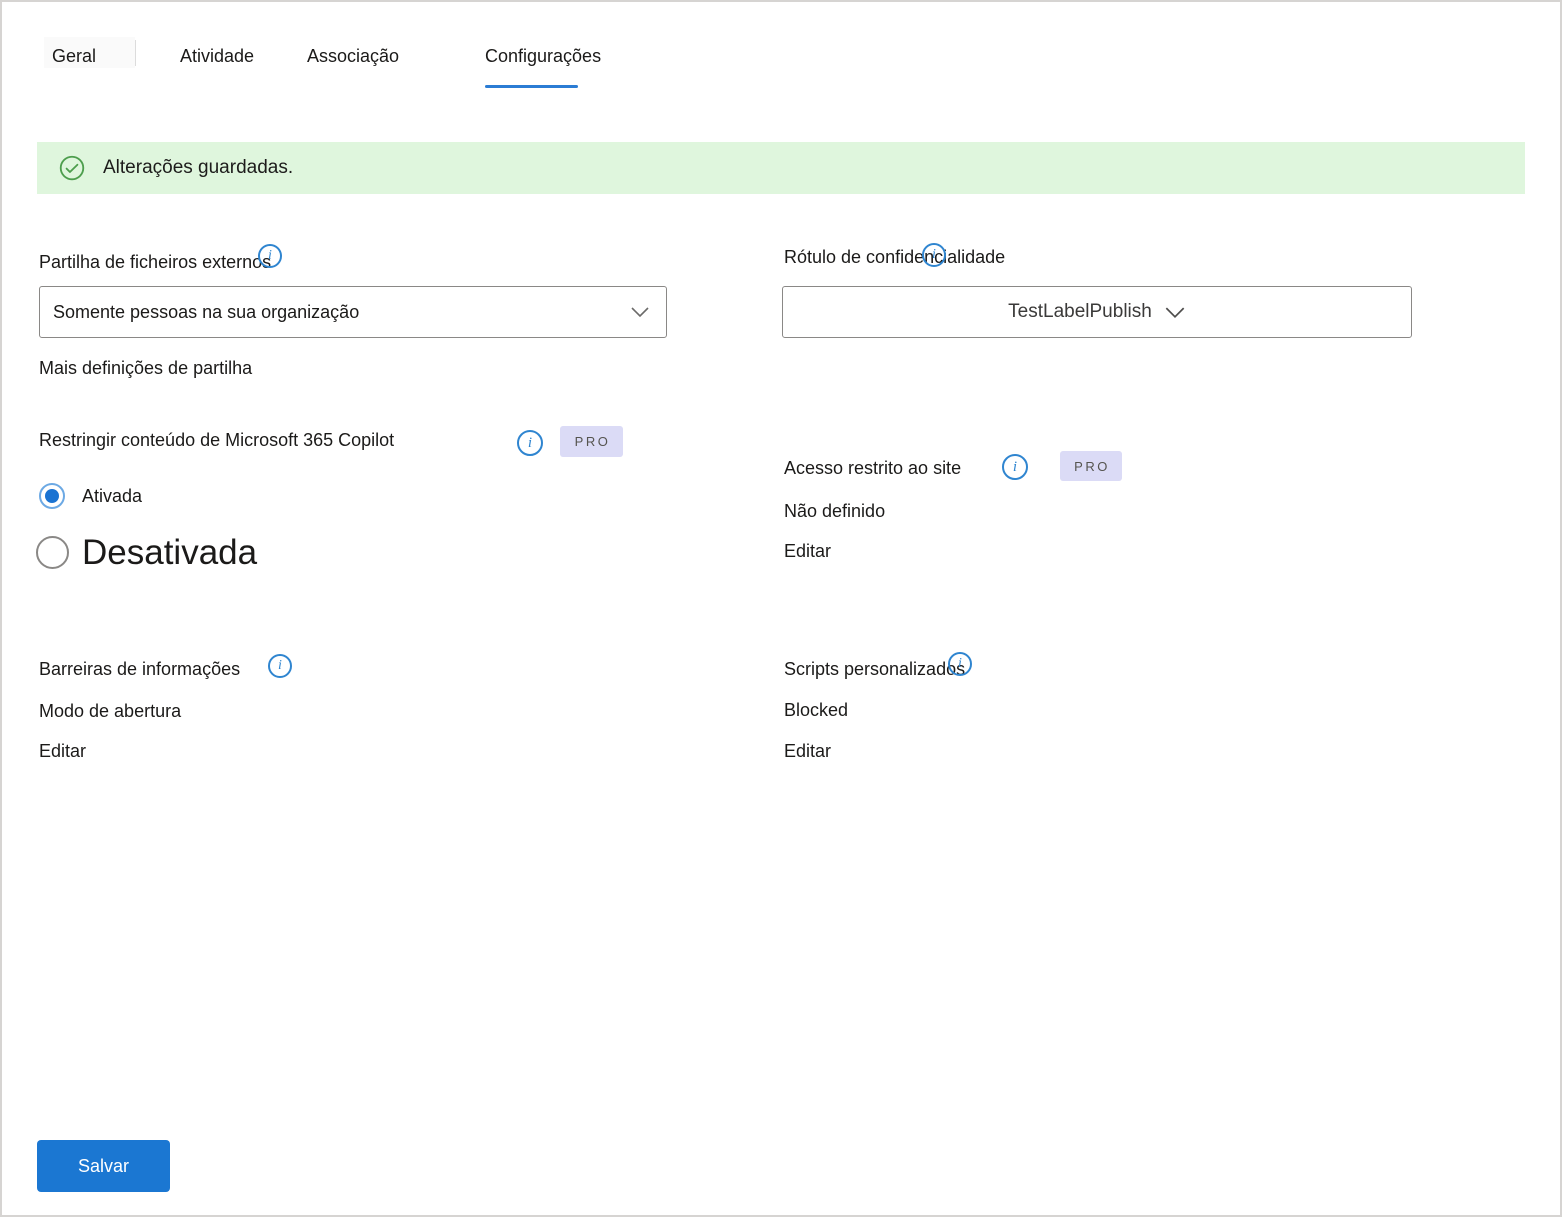 This screenshot has width=1562, height=1217. What do you see at coordinates (873, 468) in the screenshot?
I see `restricted-access-label: Acesso restrito ao site` at bounding box center [873, 468].